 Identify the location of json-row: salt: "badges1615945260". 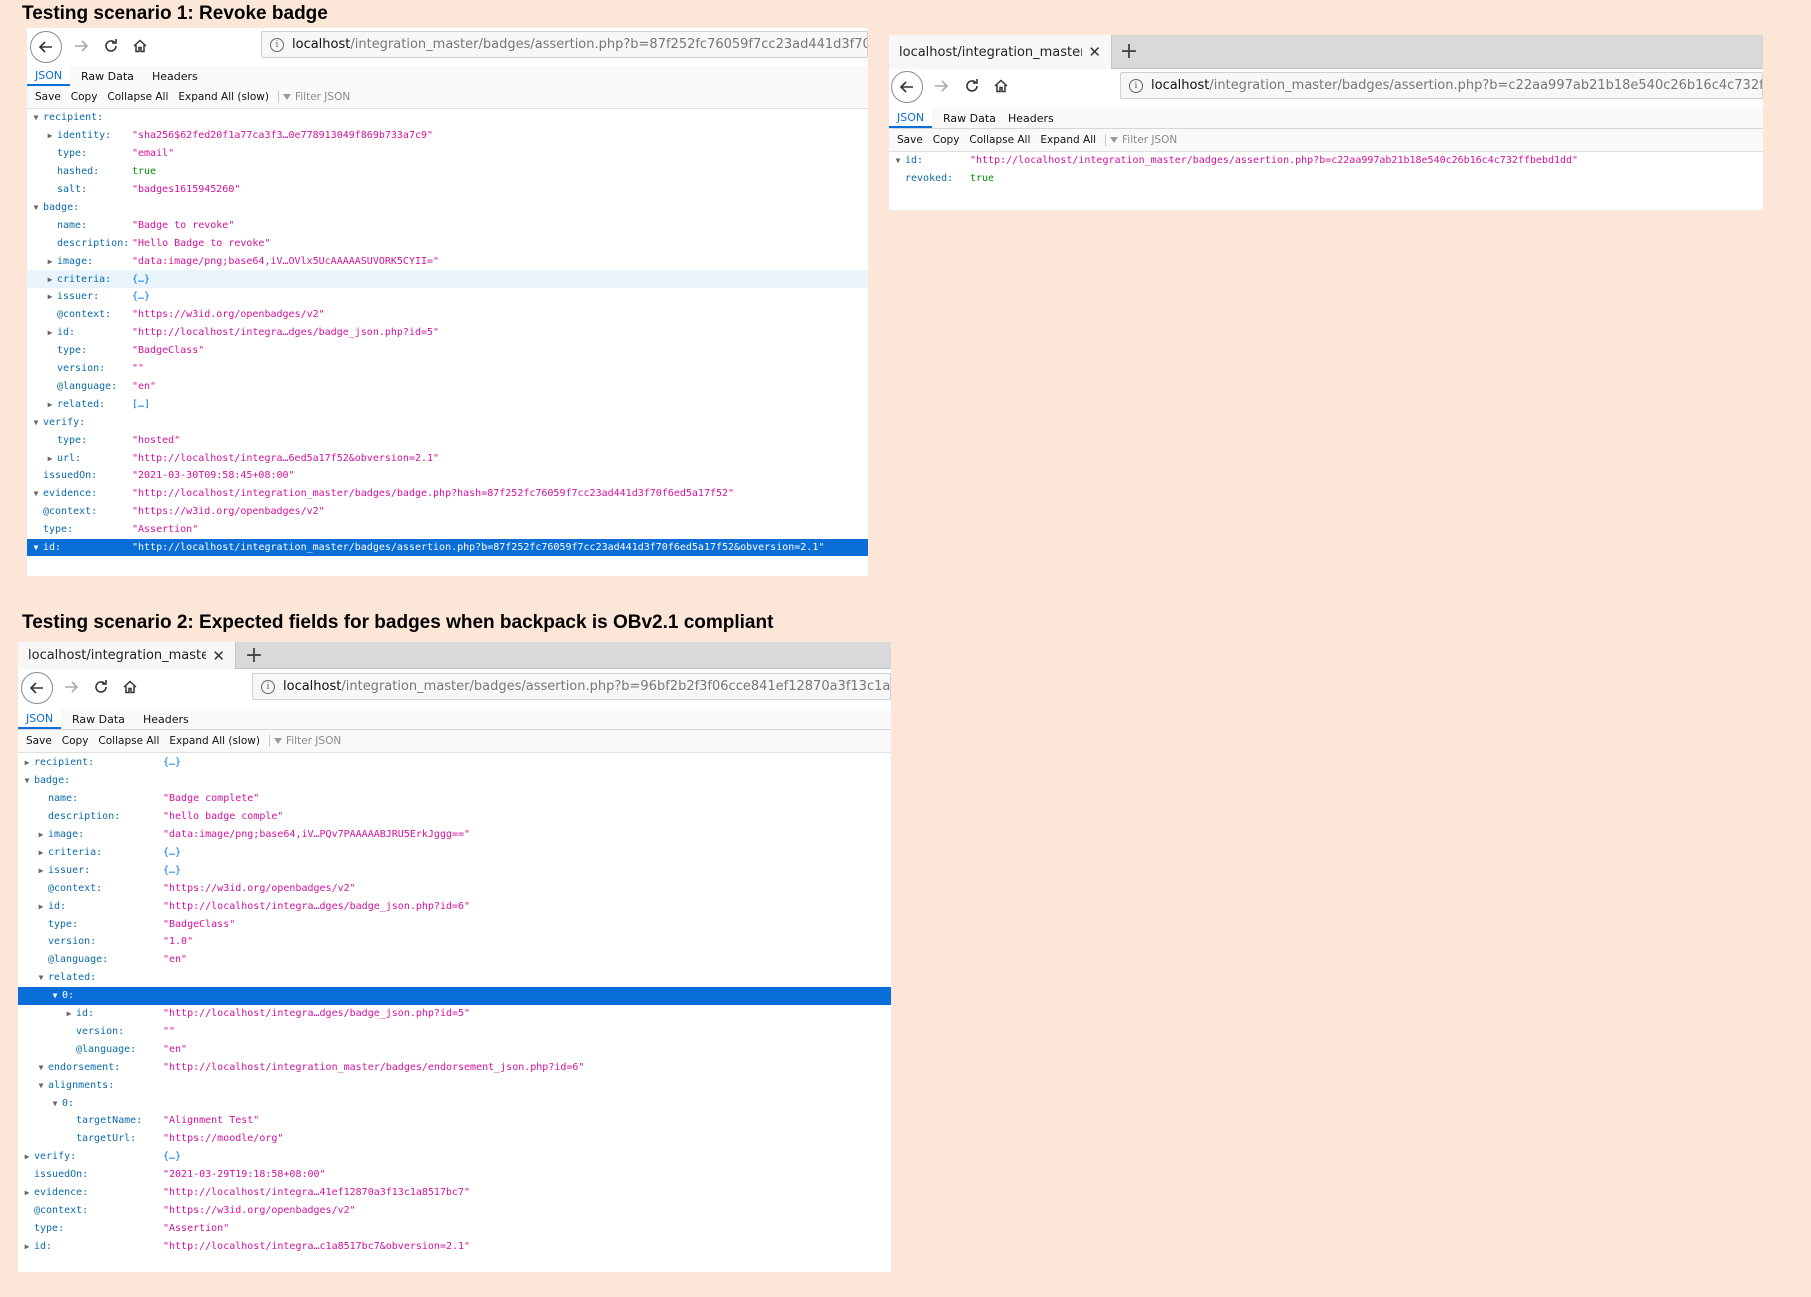
(447, 190).